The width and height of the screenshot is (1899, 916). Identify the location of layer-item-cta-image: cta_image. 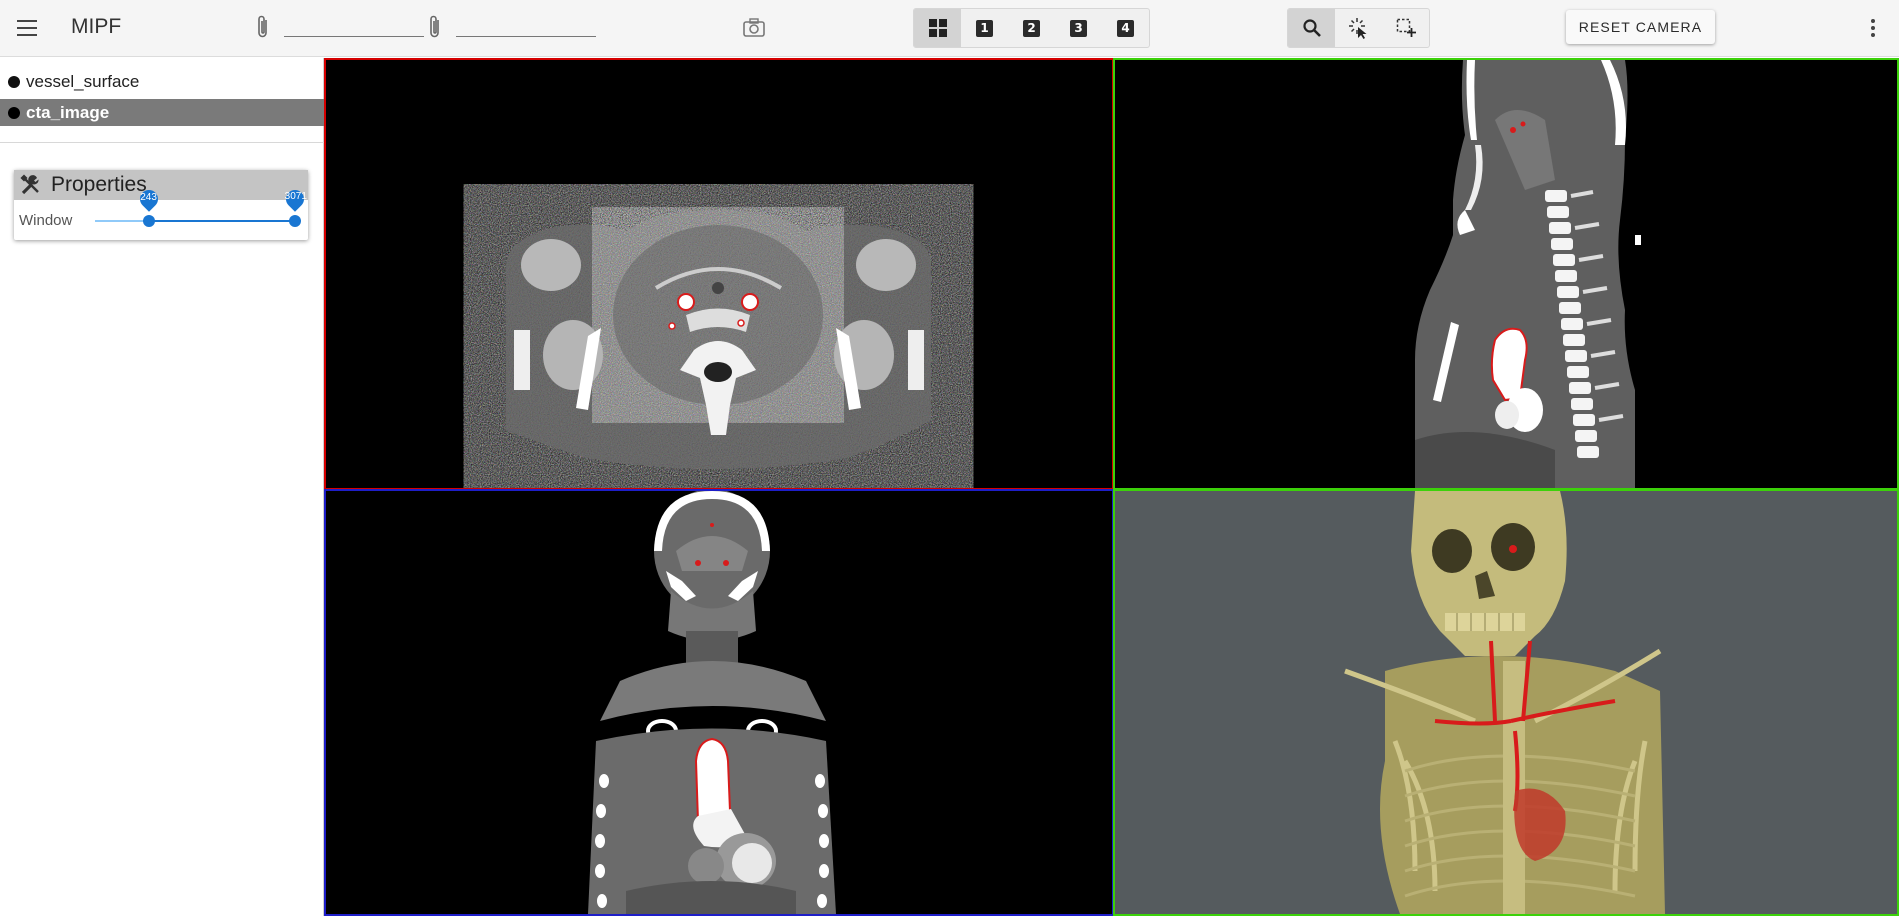
(162, 112).